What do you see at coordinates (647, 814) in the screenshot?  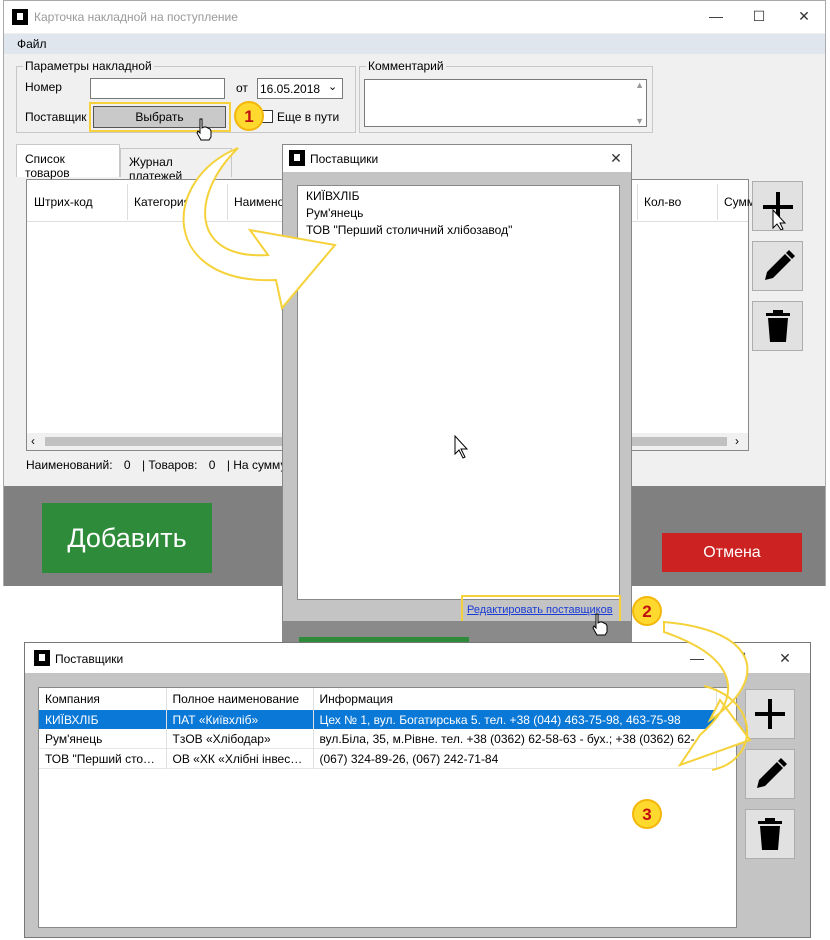 I see `callout-badge: 3` at bounding box center [647, 814].